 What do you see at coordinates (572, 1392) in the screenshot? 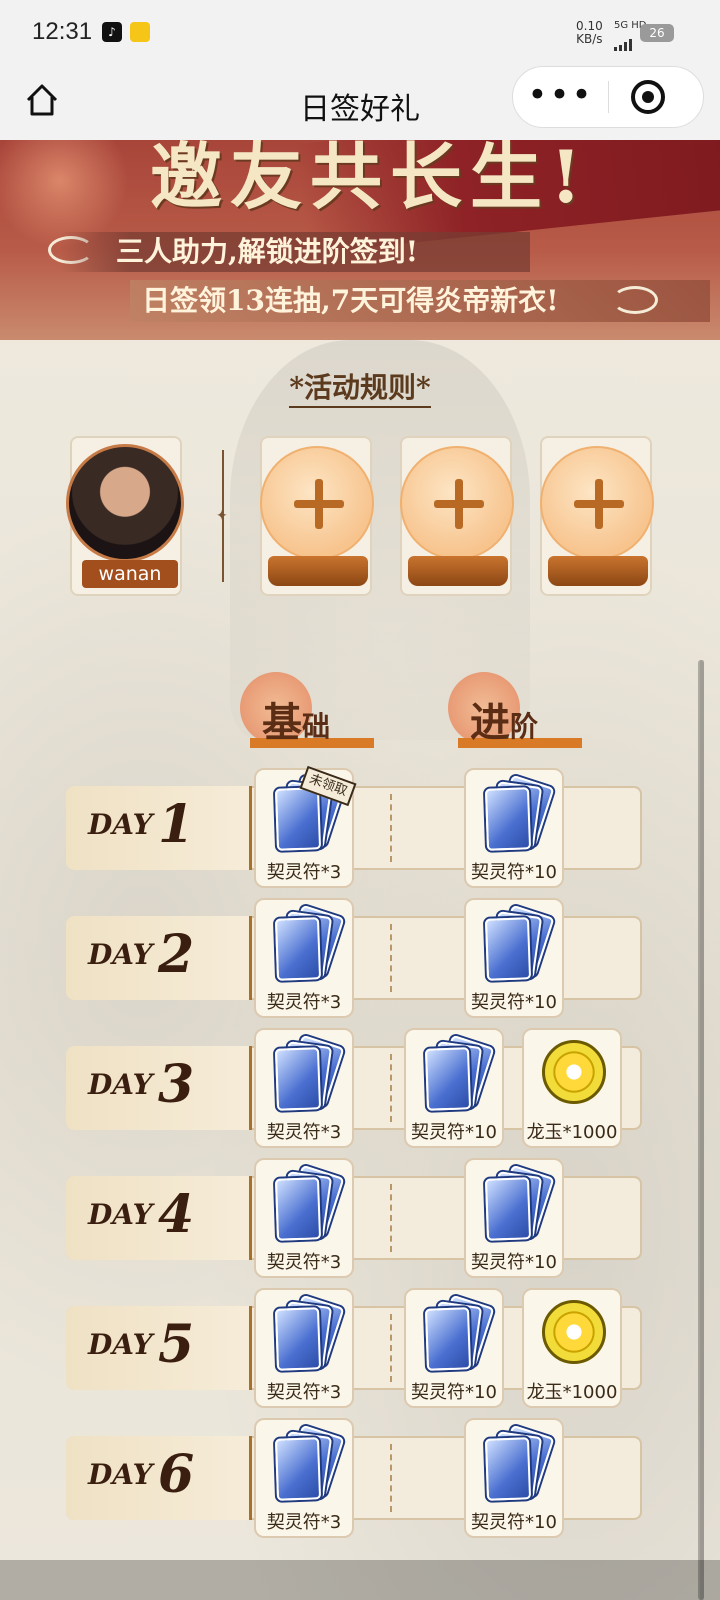
I see `reward-label: 龙玉*1000` at bounding box center [572, 1392].